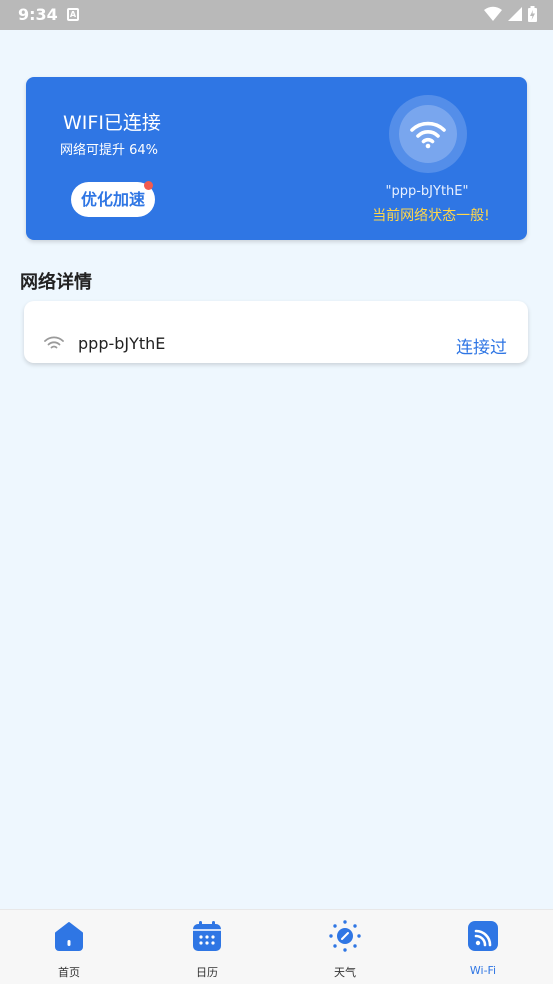 The width and height of the screenshot is (553, 984). I want to click on tab-weather-label: 天气, so click(345, 972).